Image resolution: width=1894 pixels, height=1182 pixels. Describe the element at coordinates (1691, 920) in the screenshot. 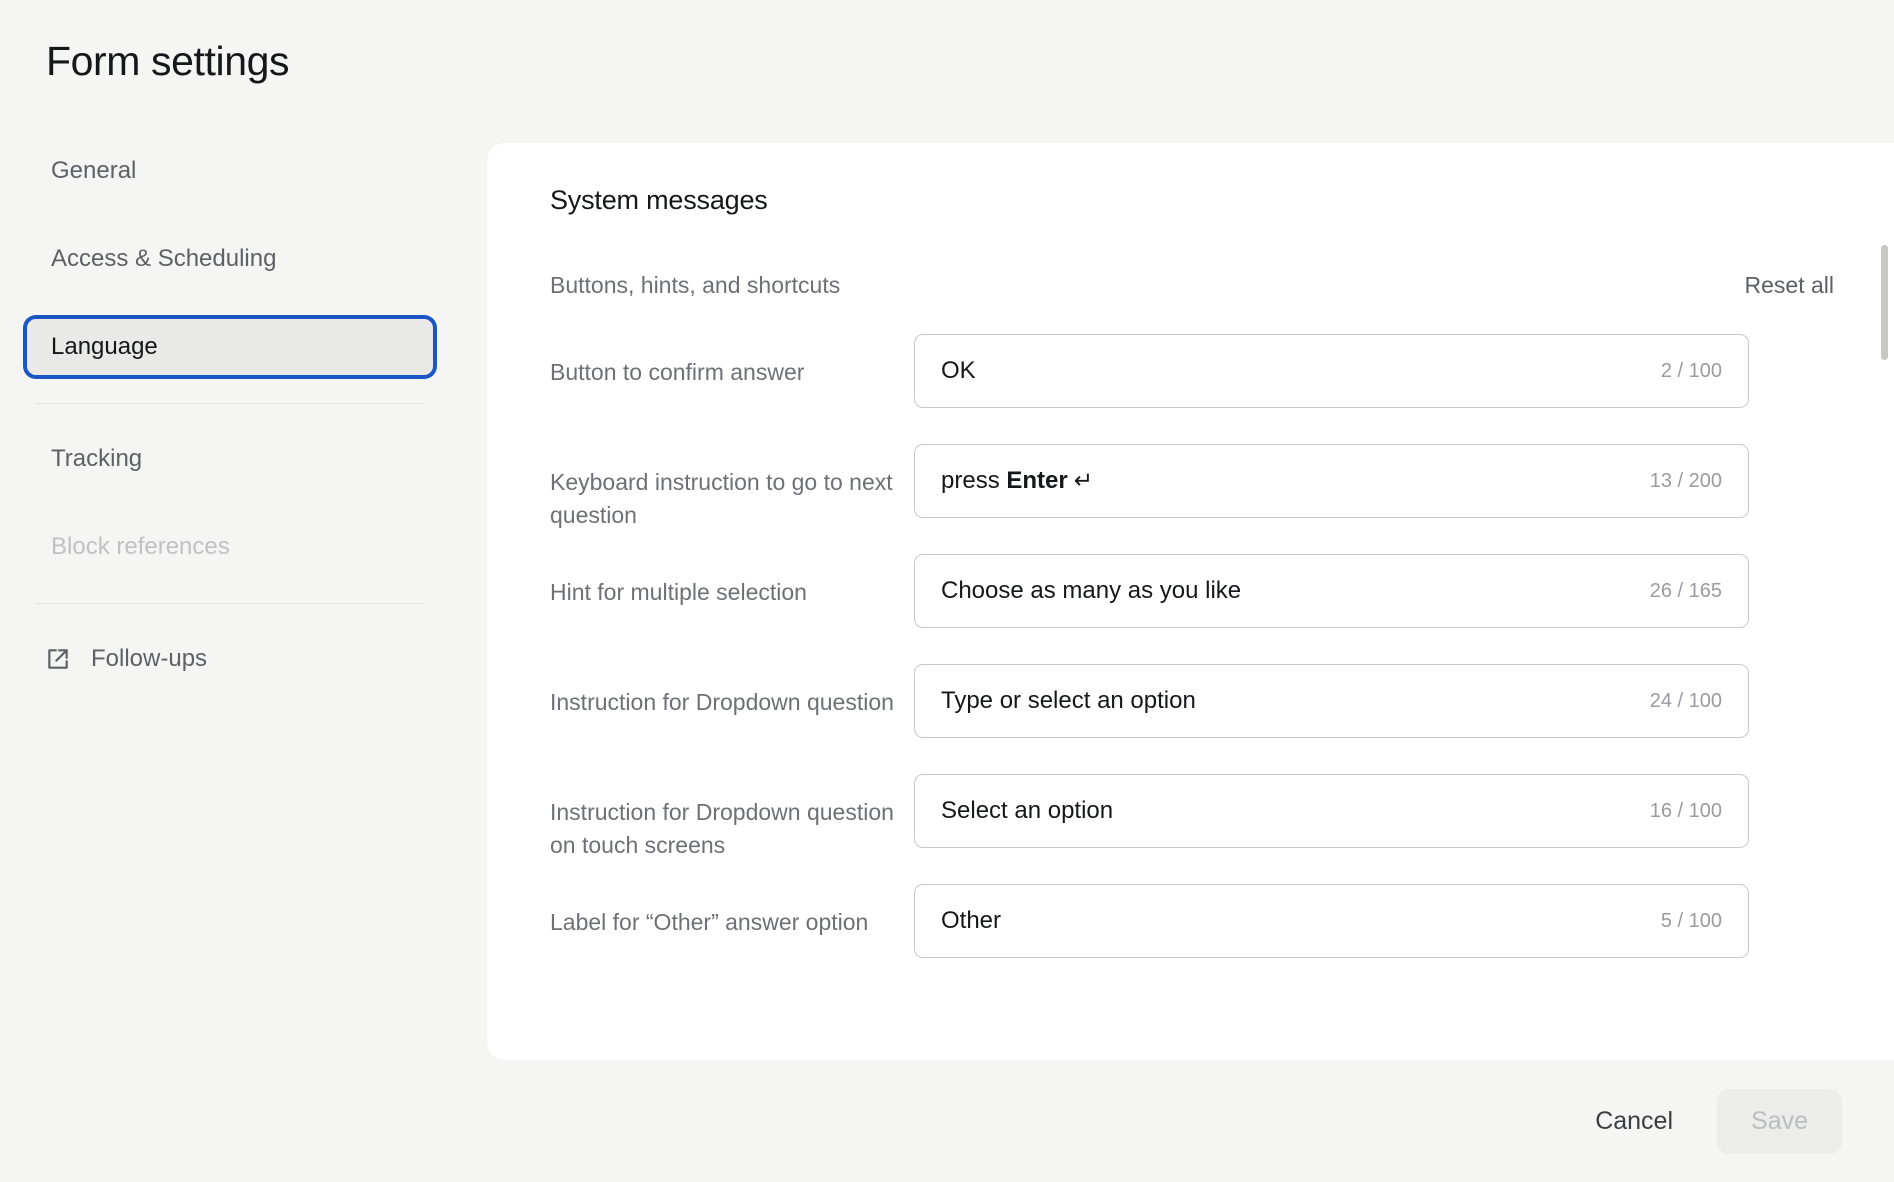

I see `char-counter: 5 / 100` at that location.